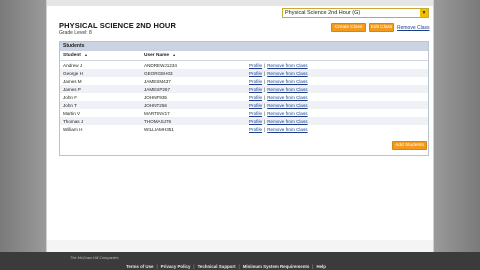 The image size is (480, 270). What do you see at coordinates (94, 258) in the screenshot?
I see `mcgraw-hill-logo: The McGraw-Hill Companies` at bounding box center [94, 258].